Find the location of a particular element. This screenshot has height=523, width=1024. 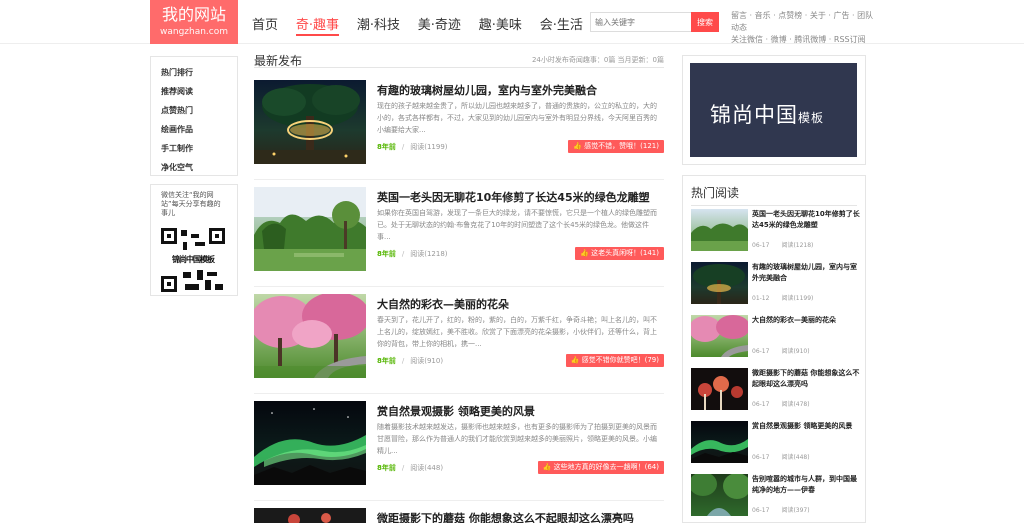

article-views: 阅读(1199) is located at coordinates (429, 147).